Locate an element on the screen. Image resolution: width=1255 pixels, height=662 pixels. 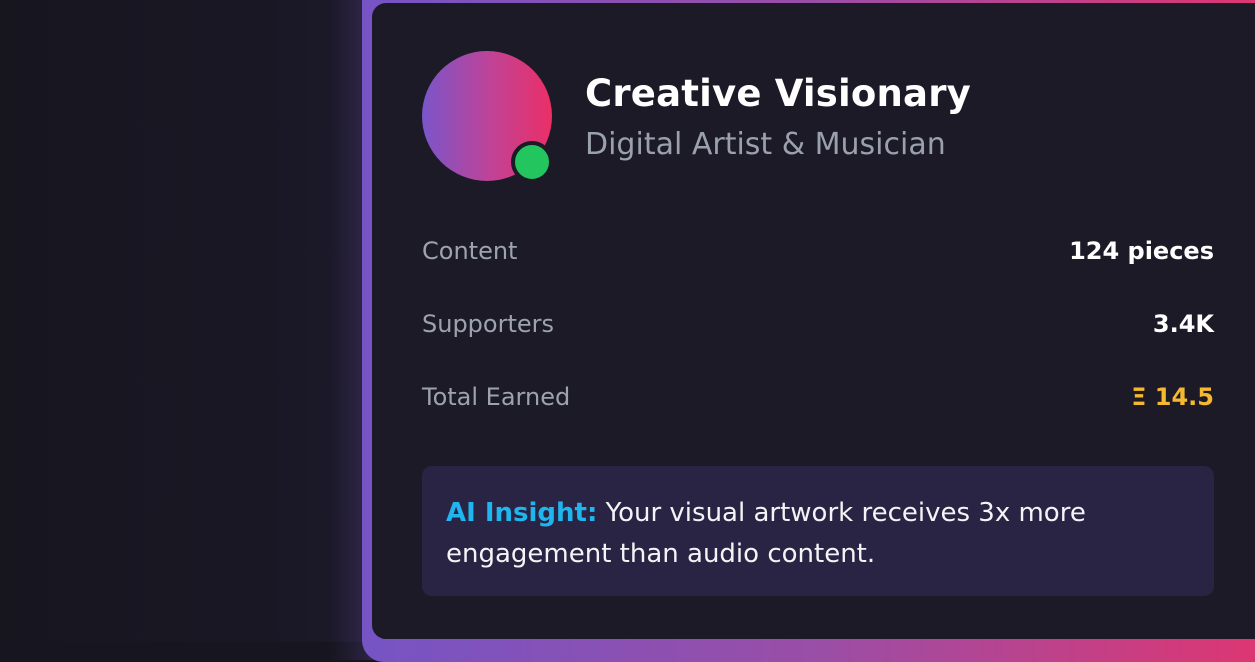
stat-value-content: 124 pieces is located at coordinates (1141, 251).